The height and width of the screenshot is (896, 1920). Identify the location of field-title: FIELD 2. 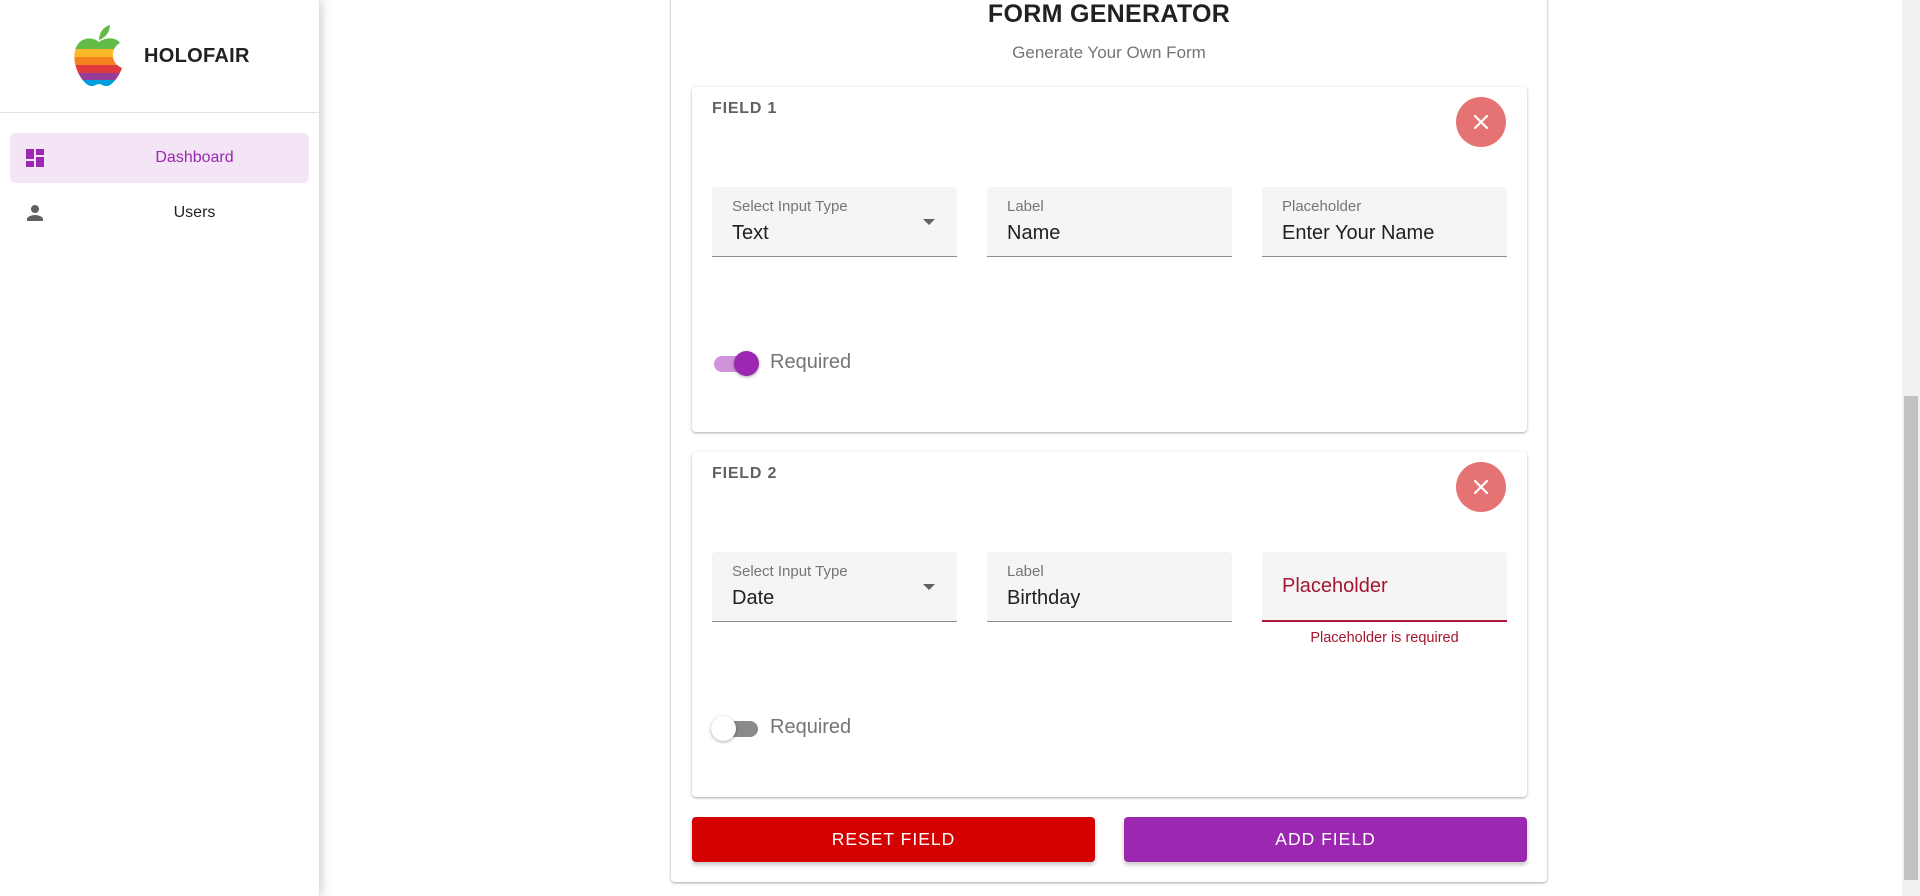
(745, 473).